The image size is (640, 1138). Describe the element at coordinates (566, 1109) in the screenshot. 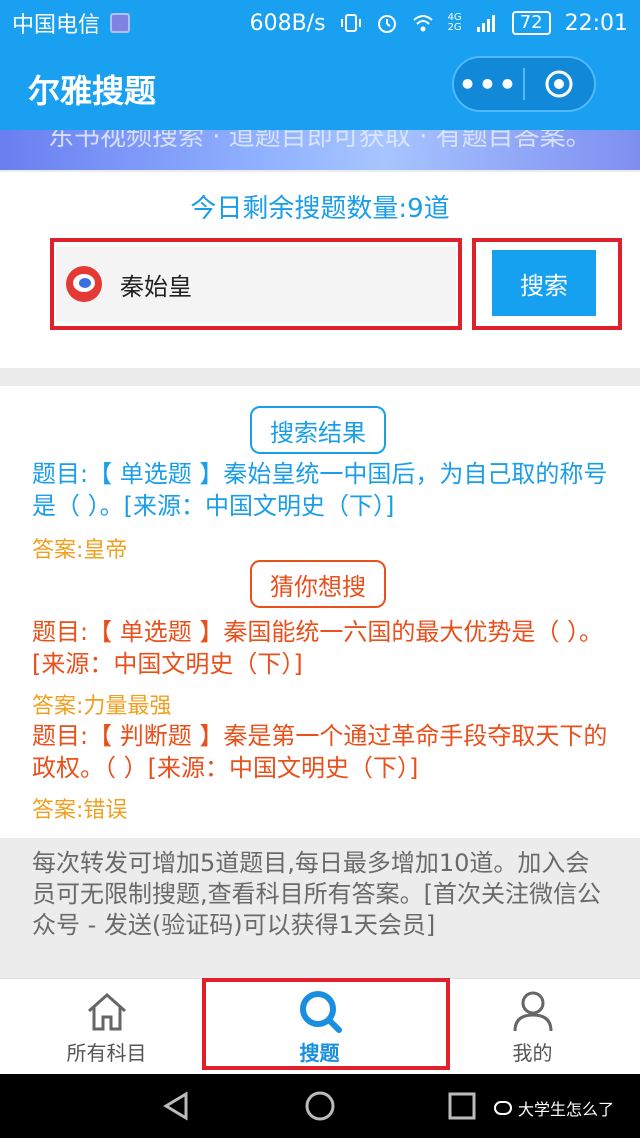

I see `watermark-text: 大学生怎么了` at that location.